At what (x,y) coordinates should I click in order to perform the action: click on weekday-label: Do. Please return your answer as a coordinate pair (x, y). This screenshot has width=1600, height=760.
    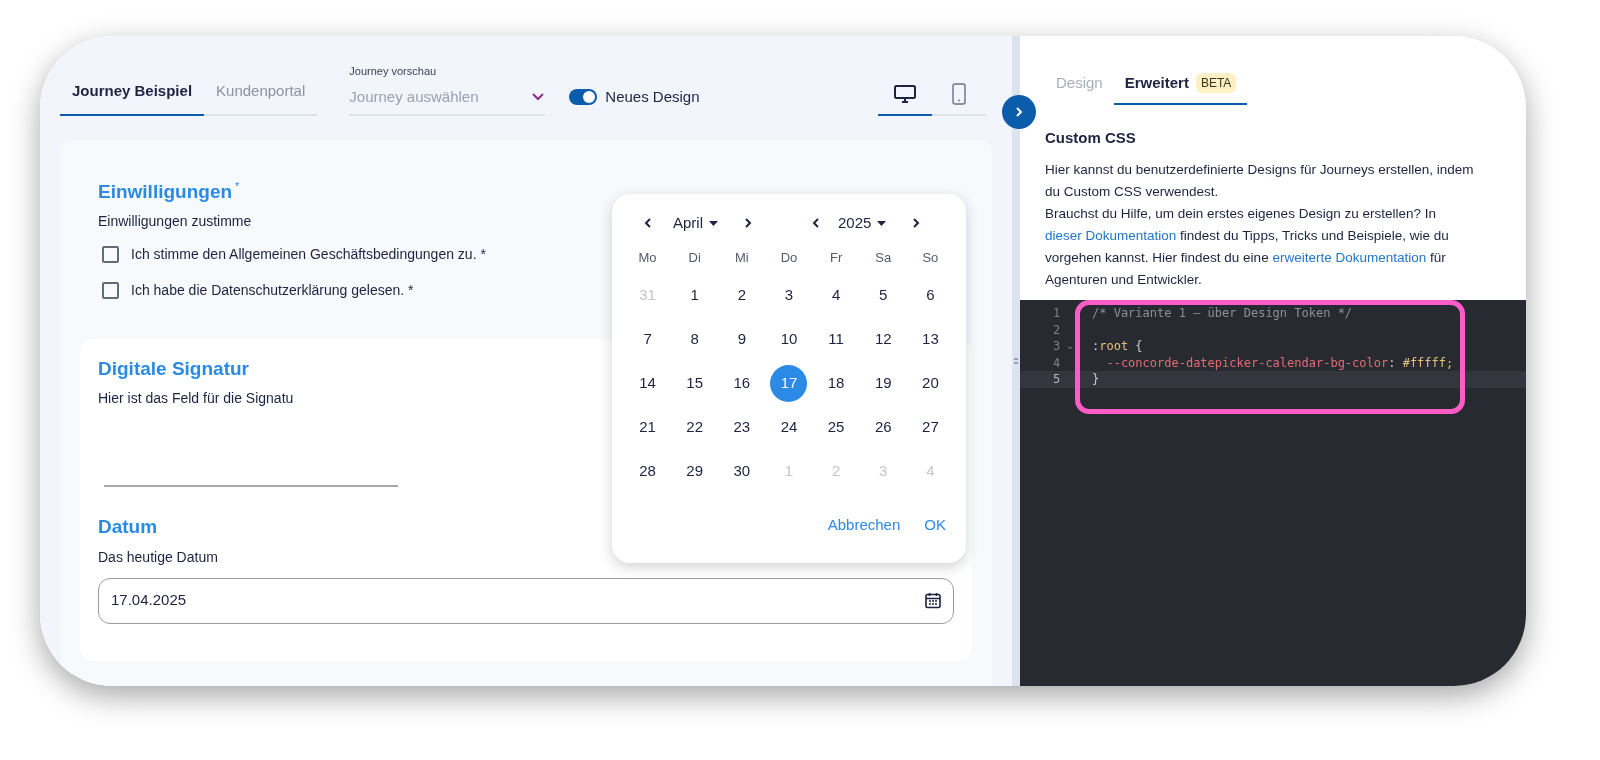
    Looking at the image, I should click on (789, 258).